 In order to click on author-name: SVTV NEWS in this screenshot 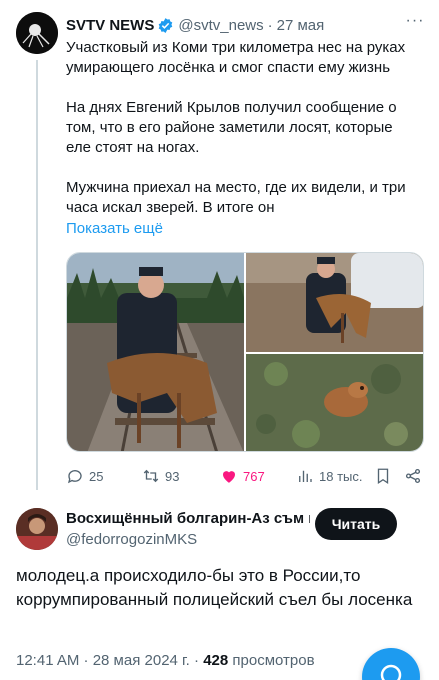, I will do `click(110, 25)`.